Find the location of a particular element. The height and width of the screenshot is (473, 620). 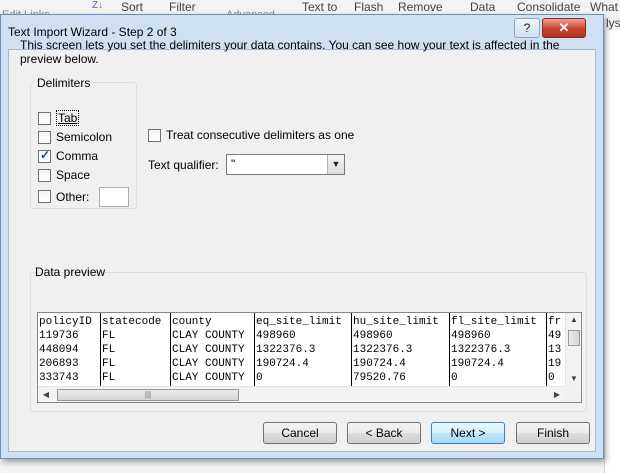

comma-checkbox: ✓ is located at coordinates (44, 155).